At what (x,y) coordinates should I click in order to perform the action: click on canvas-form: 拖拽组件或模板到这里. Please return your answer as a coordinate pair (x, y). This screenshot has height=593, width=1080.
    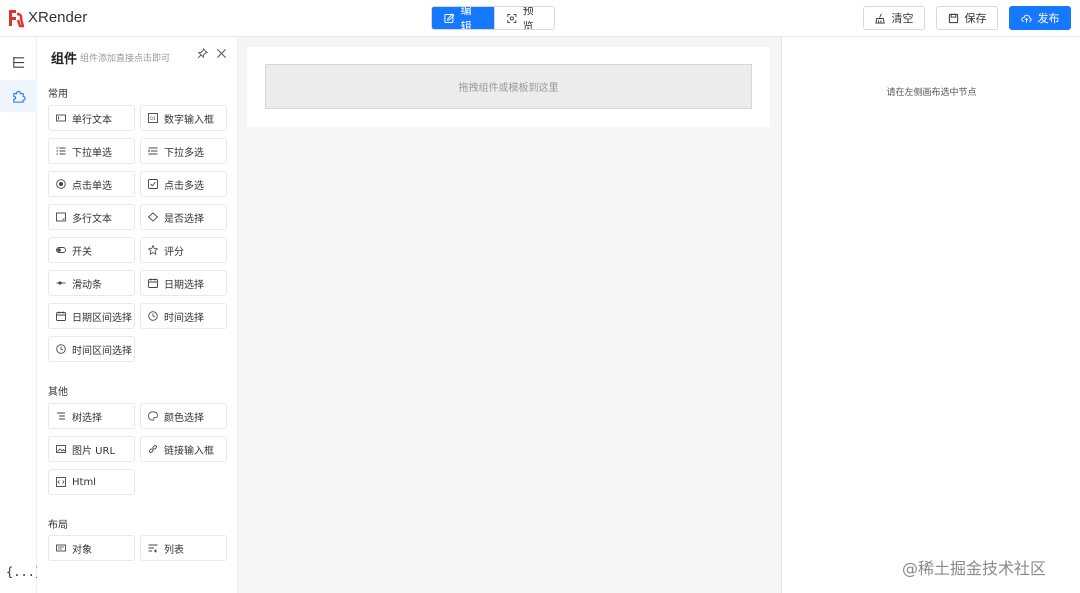
    Looking at the image, I should click on (508, 87).